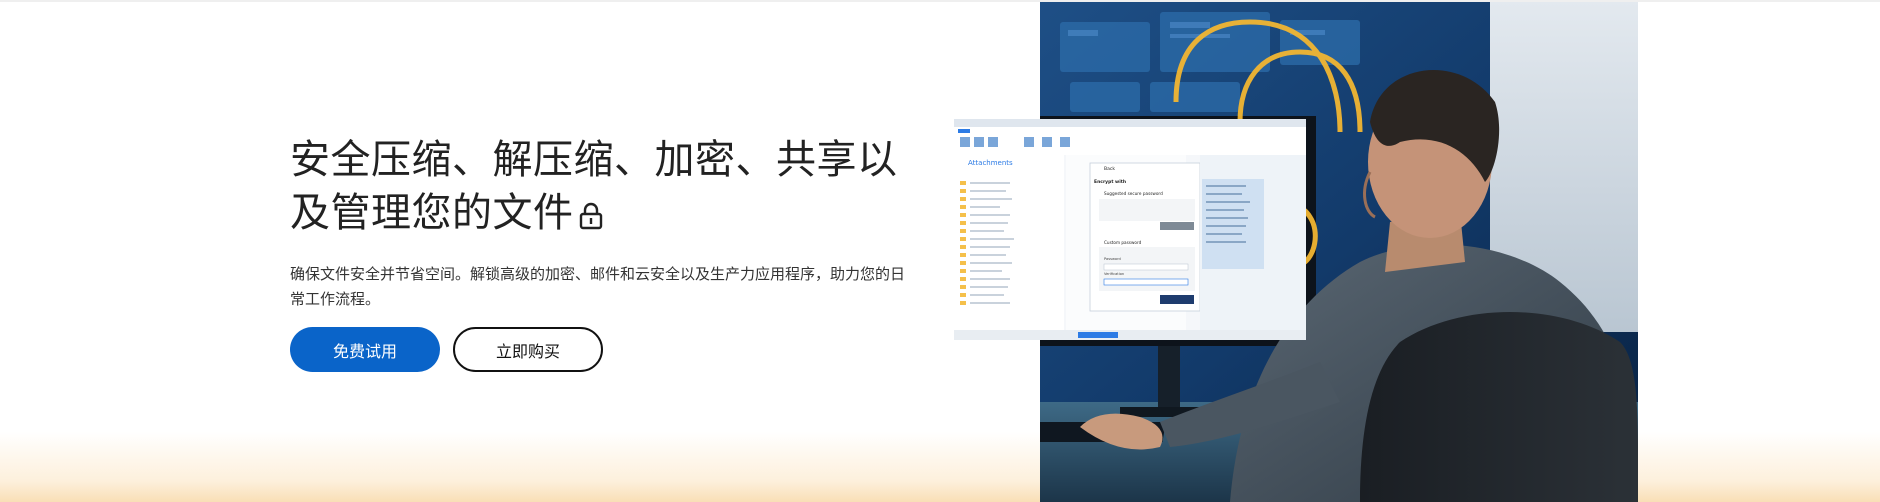 The height and width of the screenshot is (502, 1880). I want to click on verification-label: Verification, so click(1114, 274).